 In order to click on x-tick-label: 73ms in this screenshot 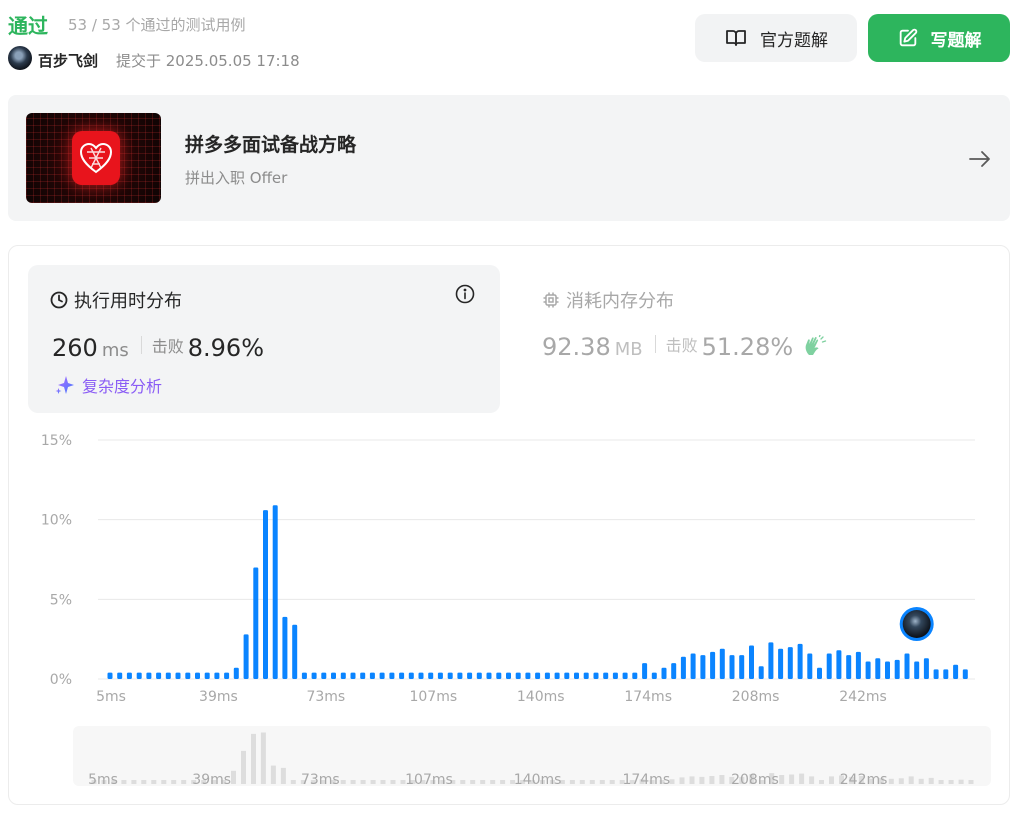, I will do `click(325, 697)`.